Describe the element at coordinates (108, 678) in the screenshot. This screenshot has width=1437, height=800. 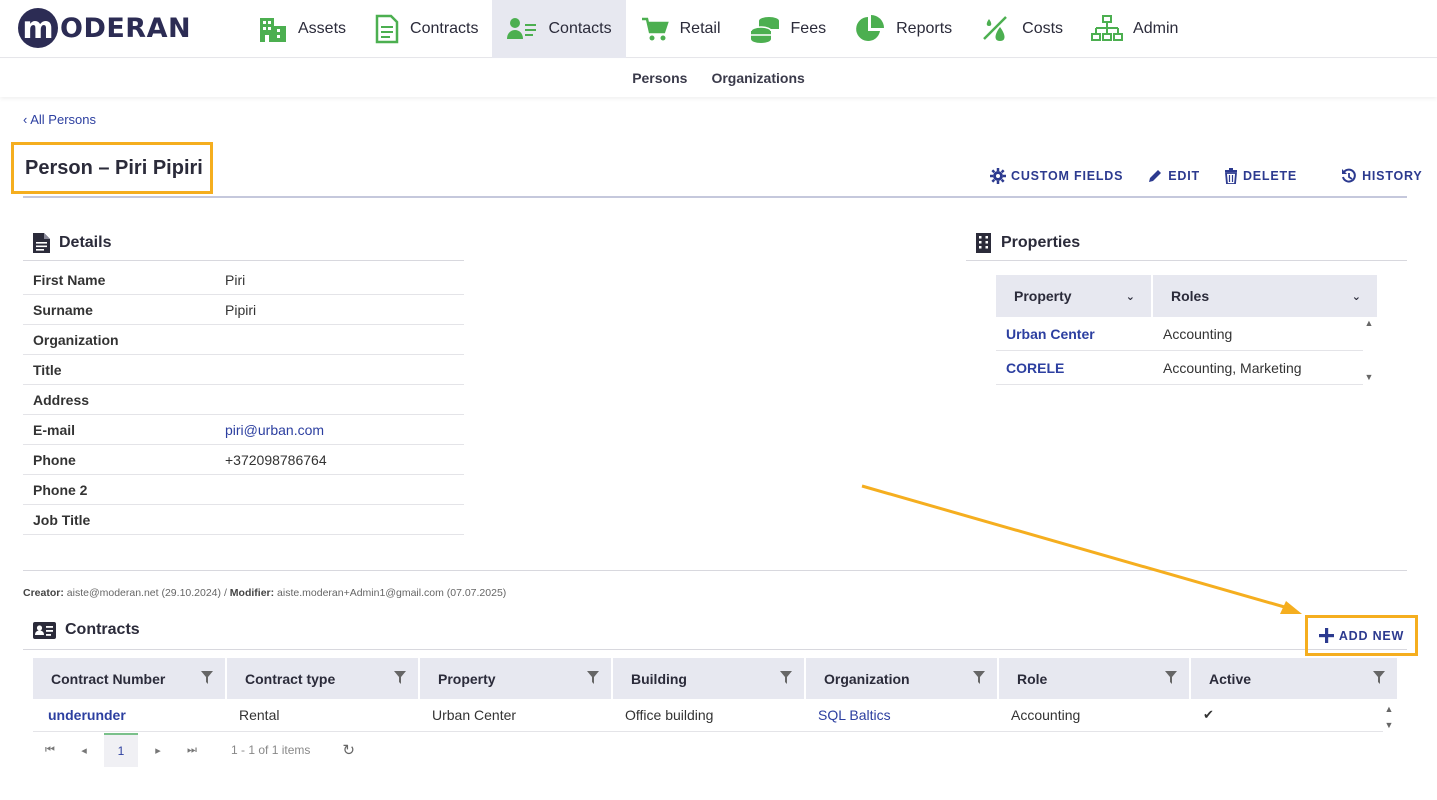
I see `column-header-label: Contract Number` at that location.